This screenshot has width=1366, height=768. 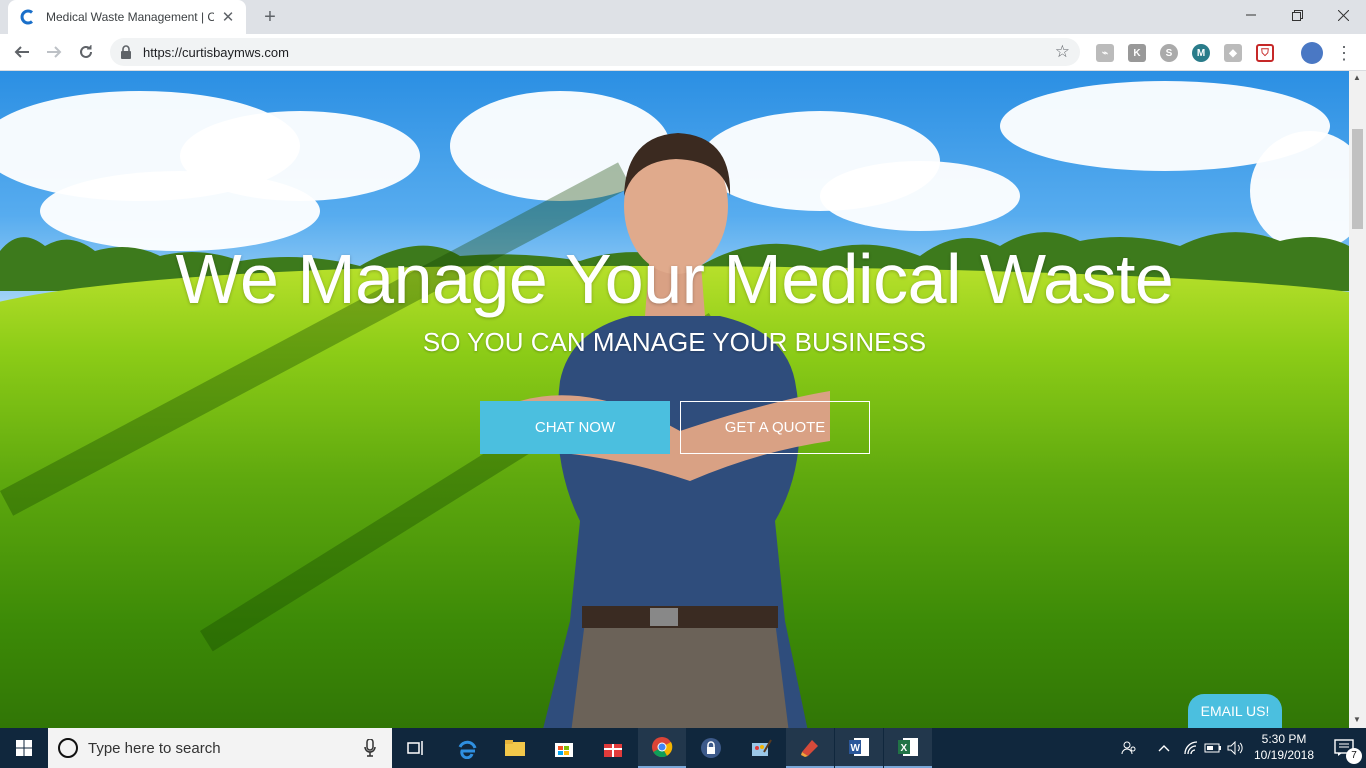 I want to click on show-hidden-icons-chevron-icon, so click(x=1164, y=748).